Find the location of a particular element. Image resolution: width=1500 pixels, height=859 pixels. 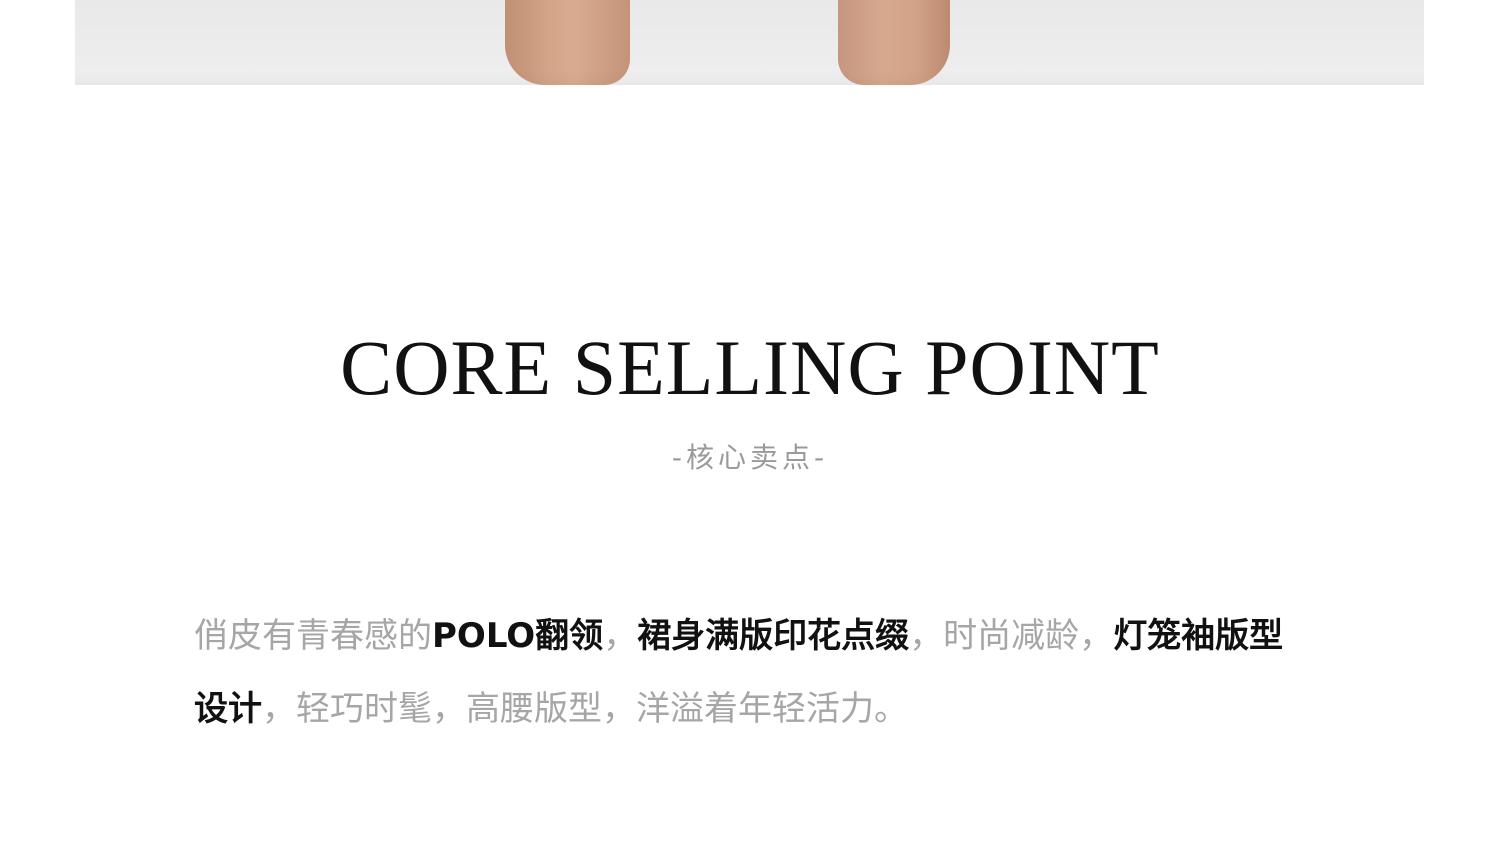

description-text: ， is located at coordinates (620, 636).